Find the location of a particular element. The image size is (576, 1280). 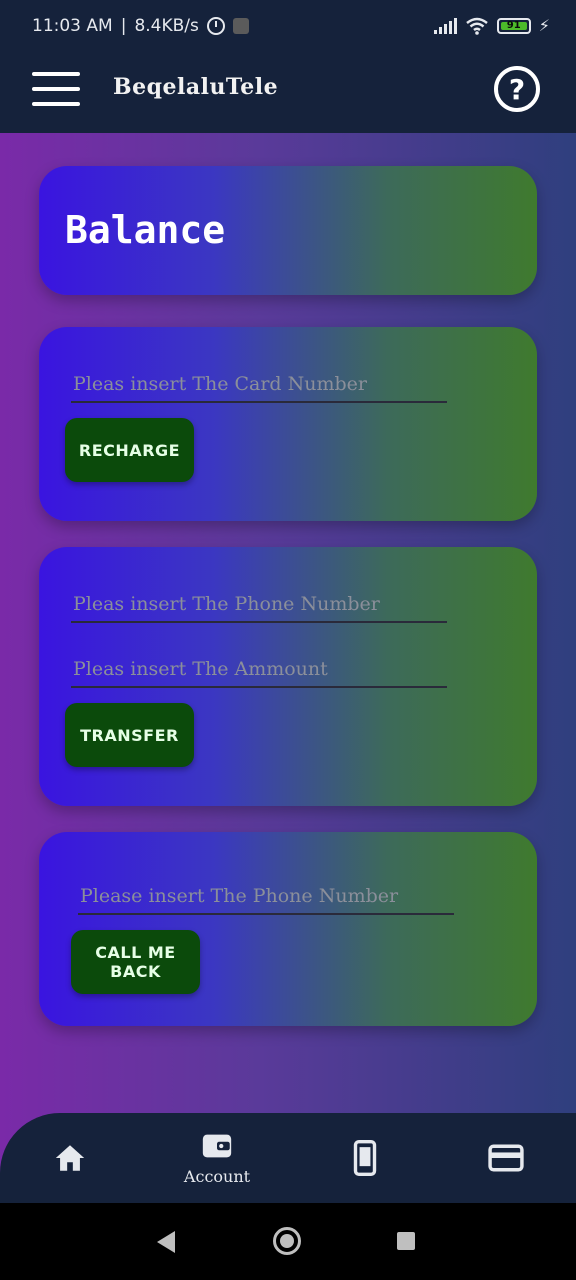

status-speed: 8.4KB/s is located at coordinates (166, 26).